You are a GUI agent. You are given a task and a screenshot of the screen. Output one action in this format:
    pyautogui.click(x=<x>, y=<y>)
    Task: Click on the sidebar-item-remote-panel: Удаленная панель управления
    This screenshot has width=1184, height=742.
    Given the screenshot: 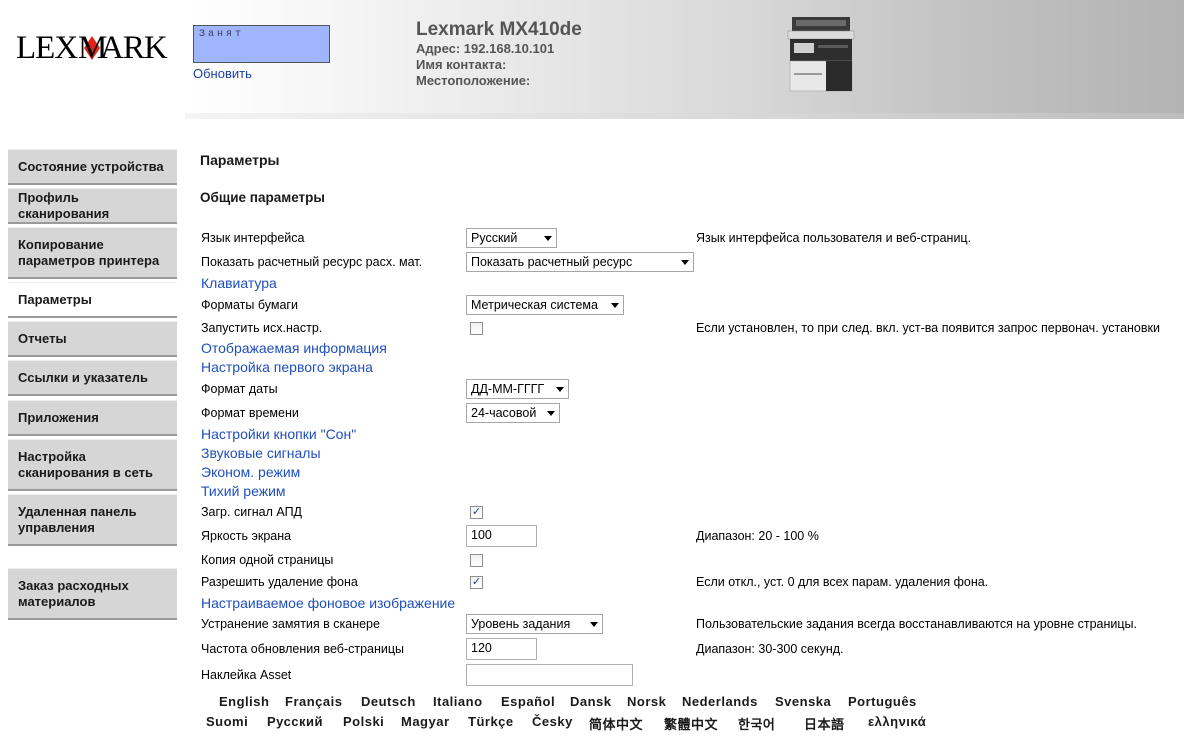 What is the action you would take?
    pyautogui.click(x=92, y=520)
    